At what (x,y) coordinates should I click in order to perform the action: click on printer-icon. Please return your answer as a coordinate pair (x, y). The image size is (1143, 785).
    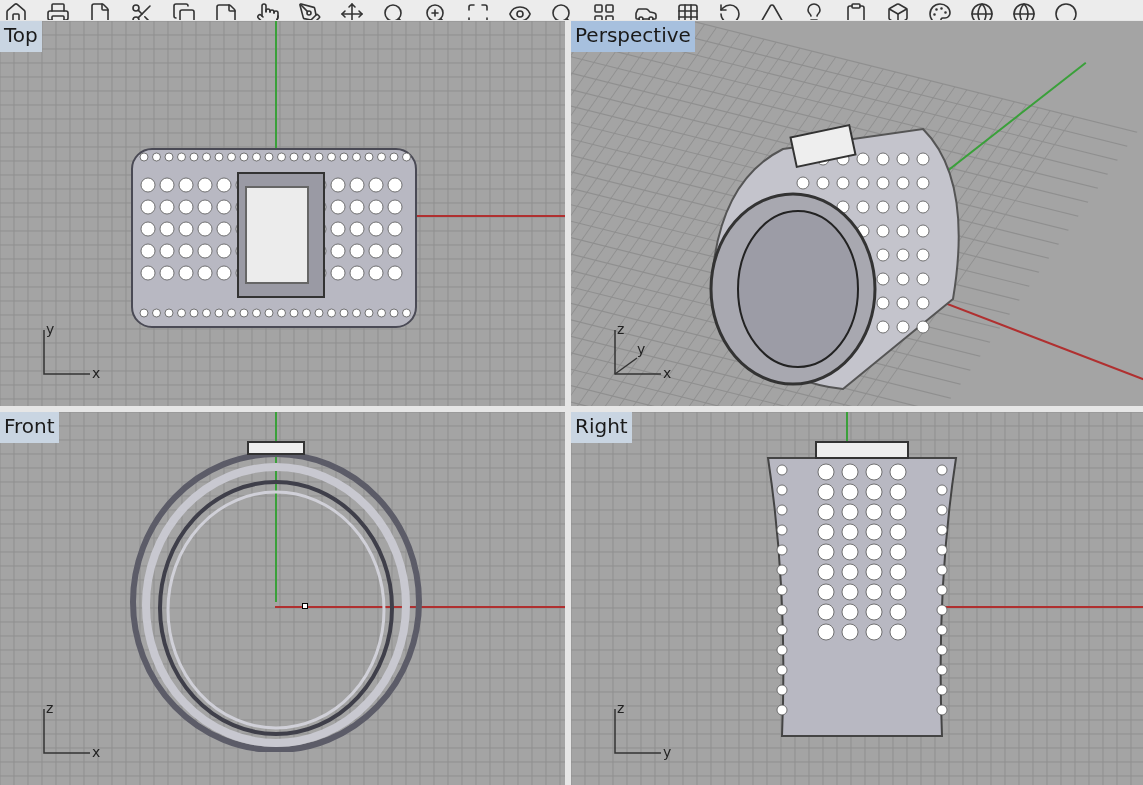
    Looking at the image, I should click on (58, 11).